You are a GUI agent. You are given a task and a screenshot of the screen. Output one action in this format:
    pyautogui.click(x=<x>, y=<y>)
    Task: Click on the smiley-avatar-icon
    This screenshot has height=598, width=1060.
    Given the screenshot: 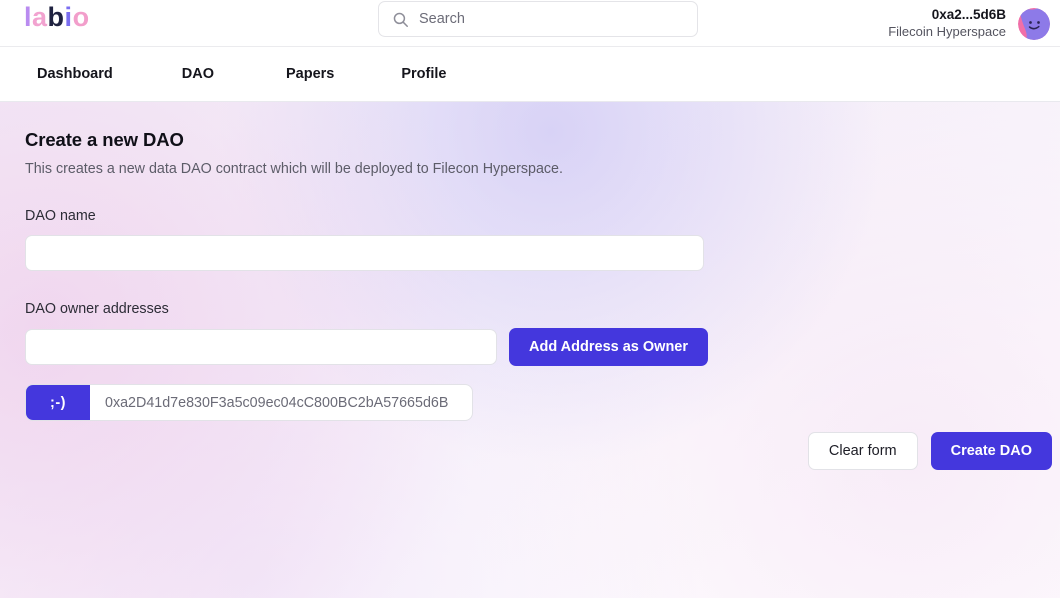 What is the action you would take?
    pyautogui.click(x=1034, y=23)
    